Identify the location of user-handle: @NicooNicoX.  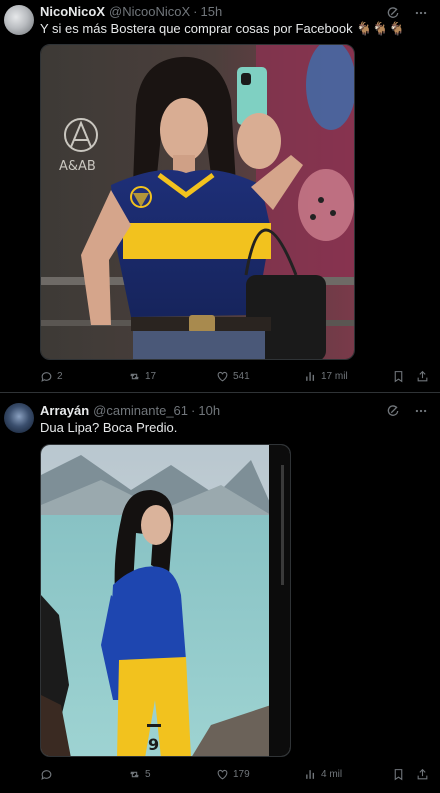
(149, 12).